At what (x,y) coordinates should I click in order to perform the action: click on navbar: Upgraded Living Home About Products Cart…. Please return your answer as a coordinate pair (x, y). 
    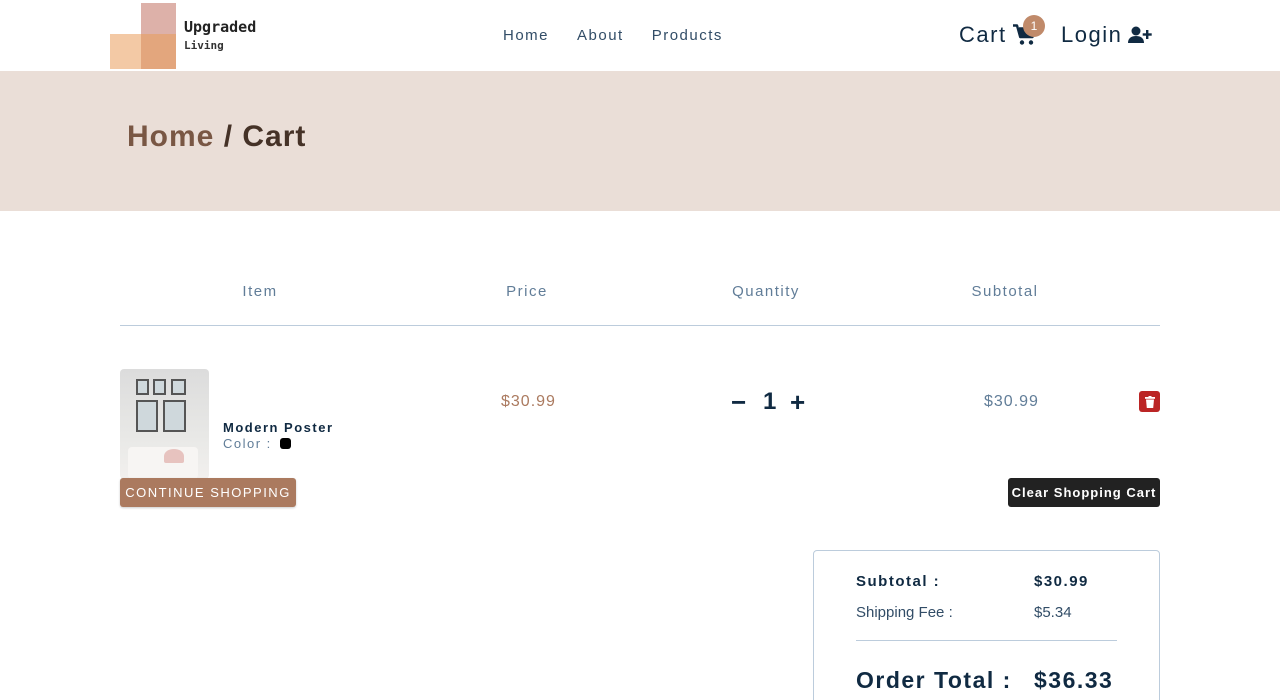
    Looking at the image, I should click on (640, 35).